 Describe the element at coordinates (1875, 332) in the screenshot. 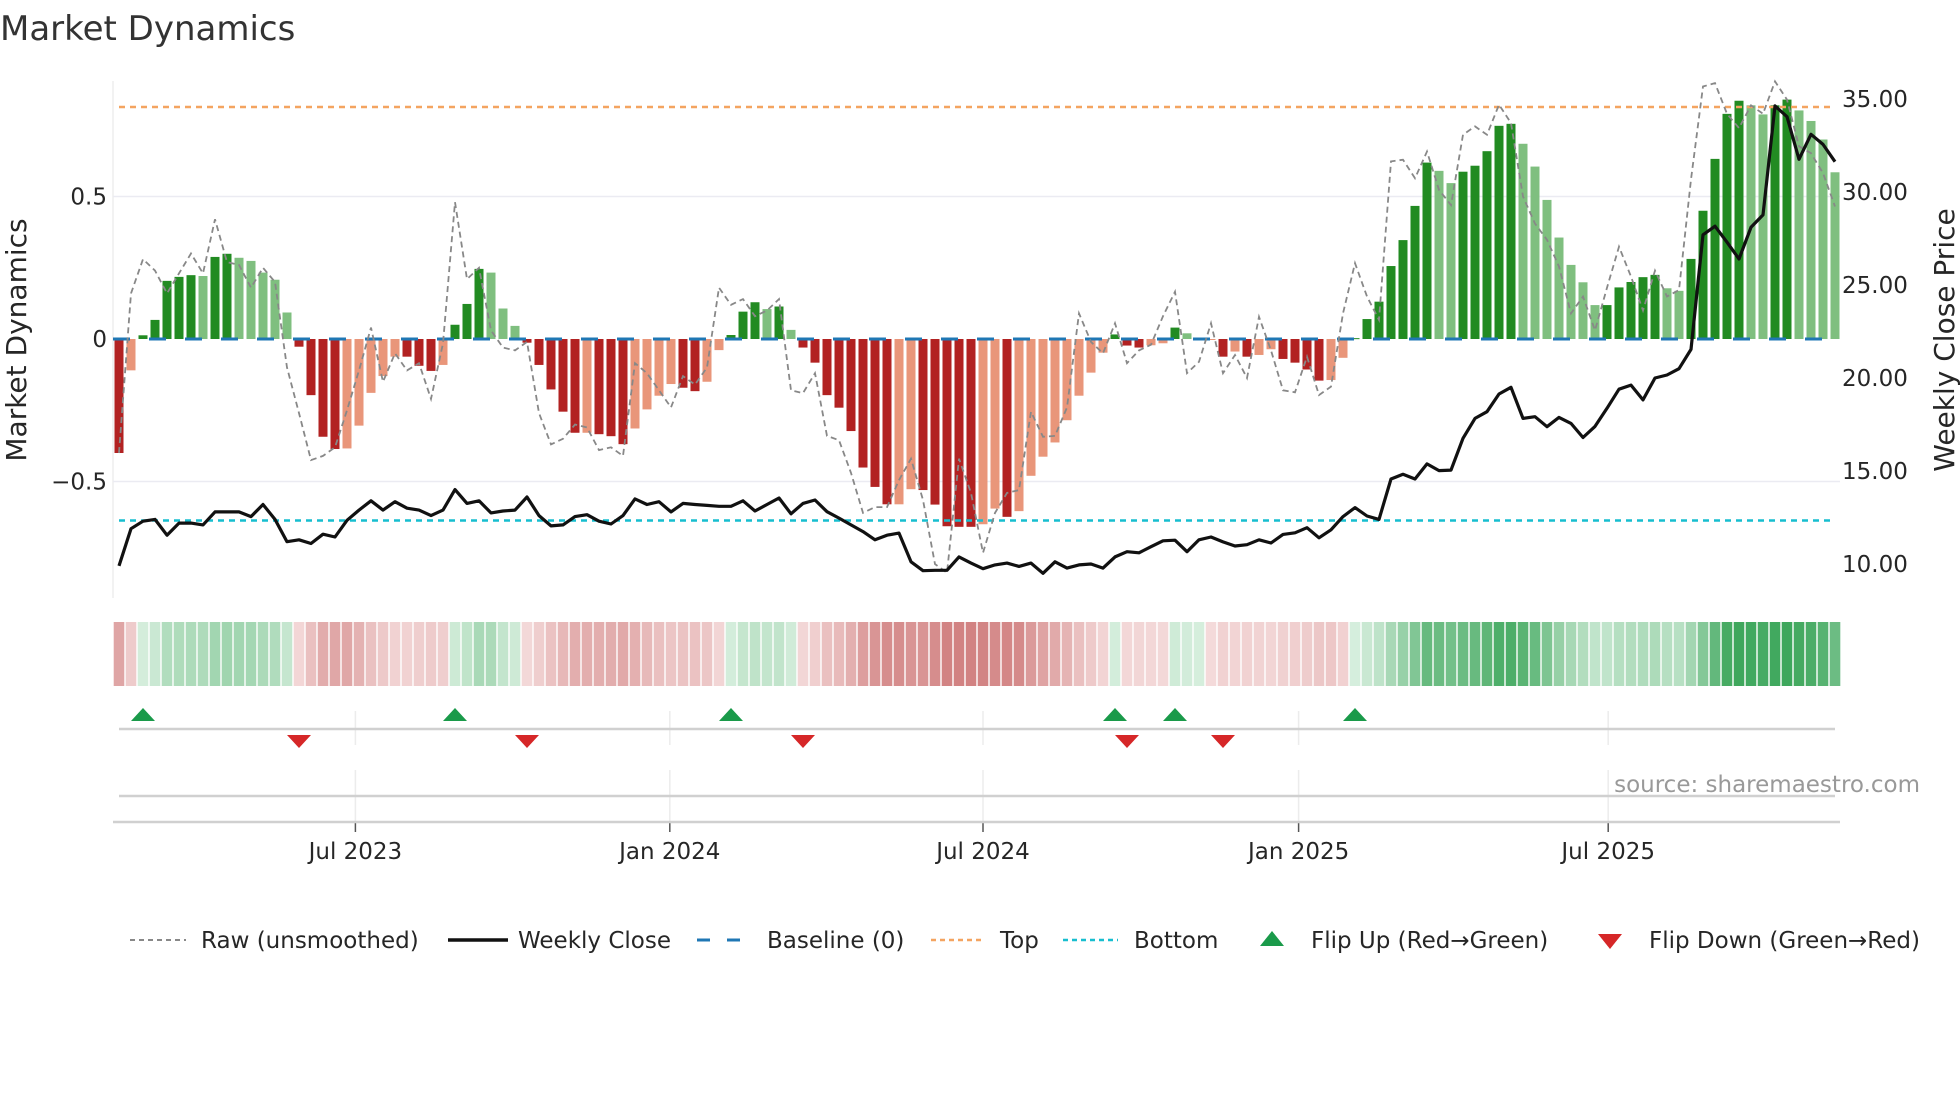

I see `right-axis-ticks: 35.00 30.00 25.00 20.00 15.00 10.00` at that location.